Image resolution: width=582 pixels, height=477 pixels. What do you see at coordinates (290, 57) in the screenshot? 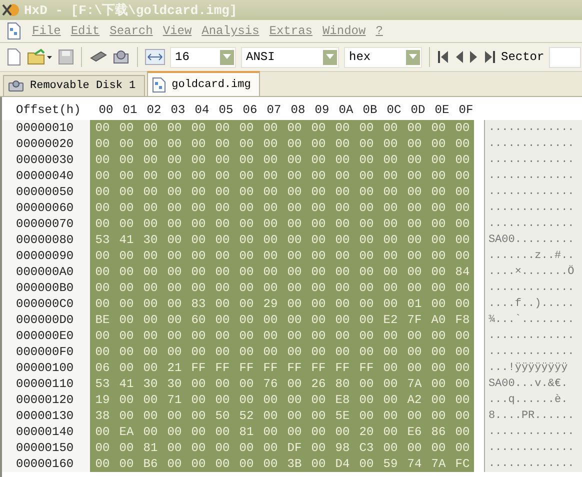
I see `charset-dropdown: ANSI` at bounding box center [290, 57].